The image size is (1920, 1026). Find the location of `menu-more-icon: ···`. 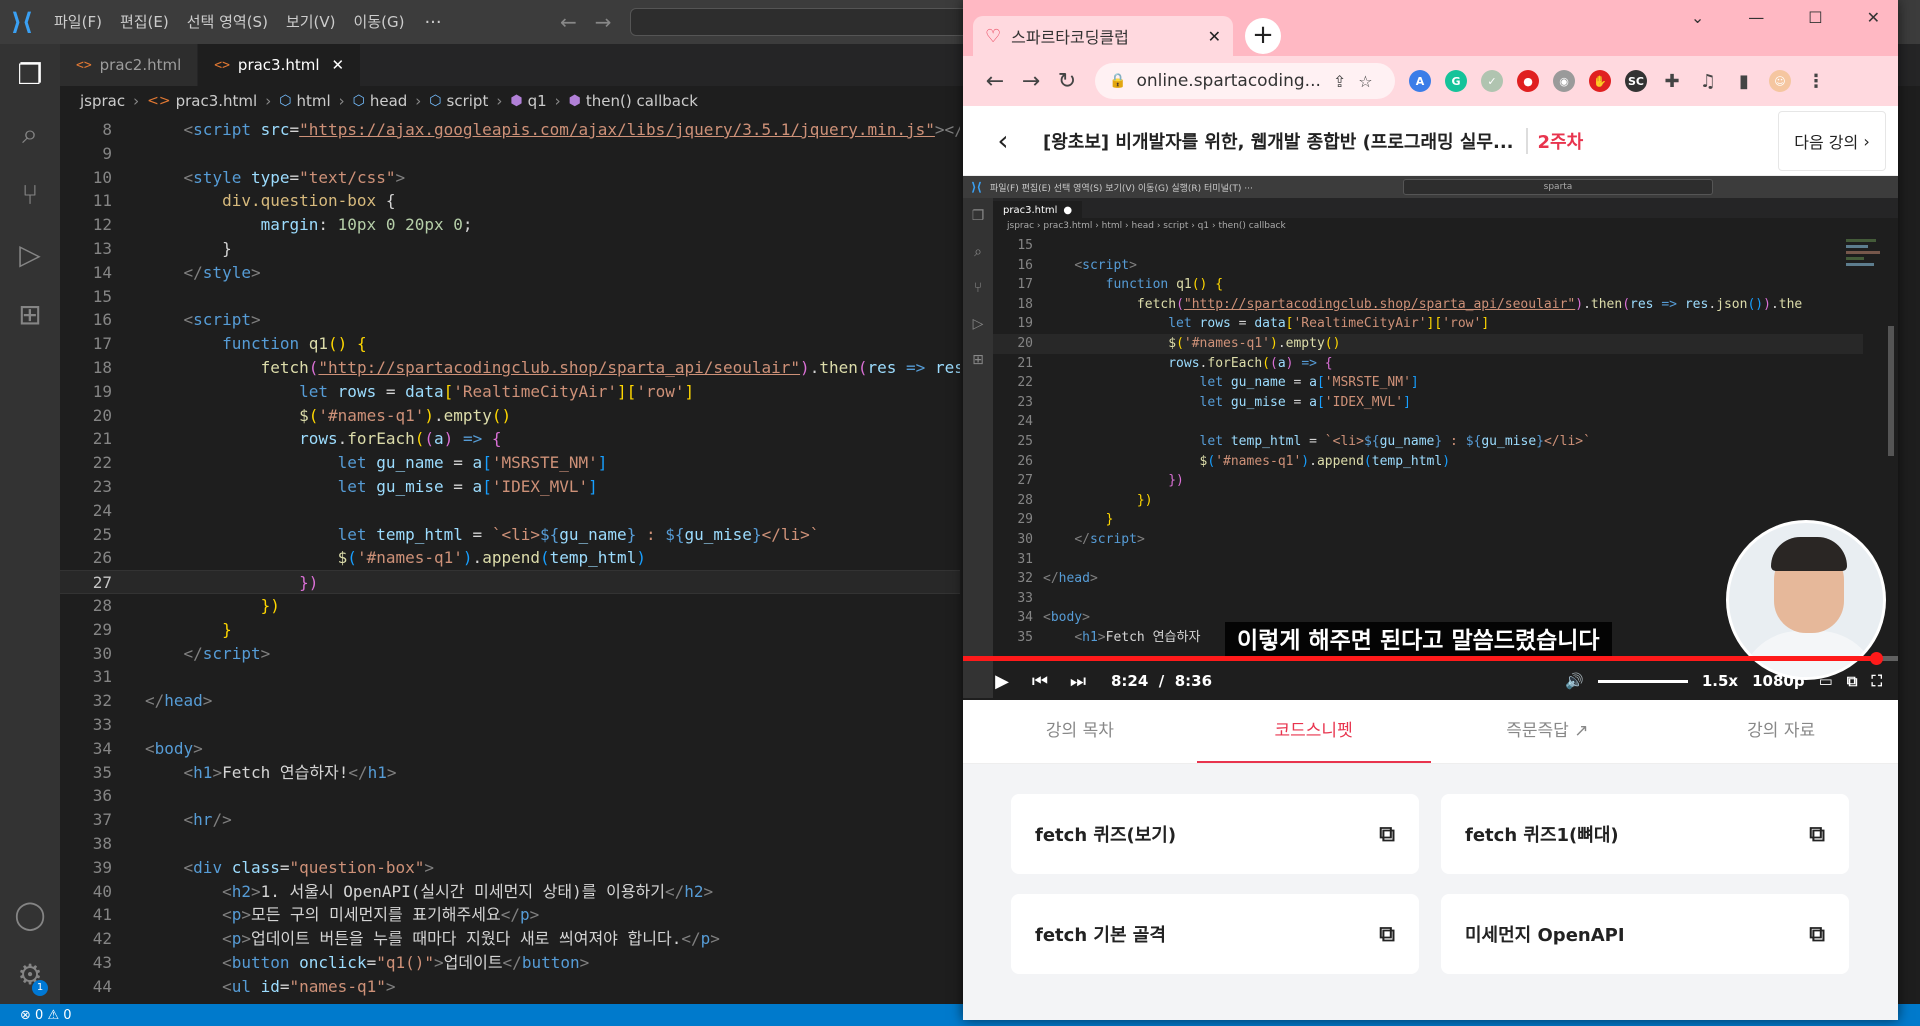

menu-more-icon: ··· is located at coordinates (432, 22).